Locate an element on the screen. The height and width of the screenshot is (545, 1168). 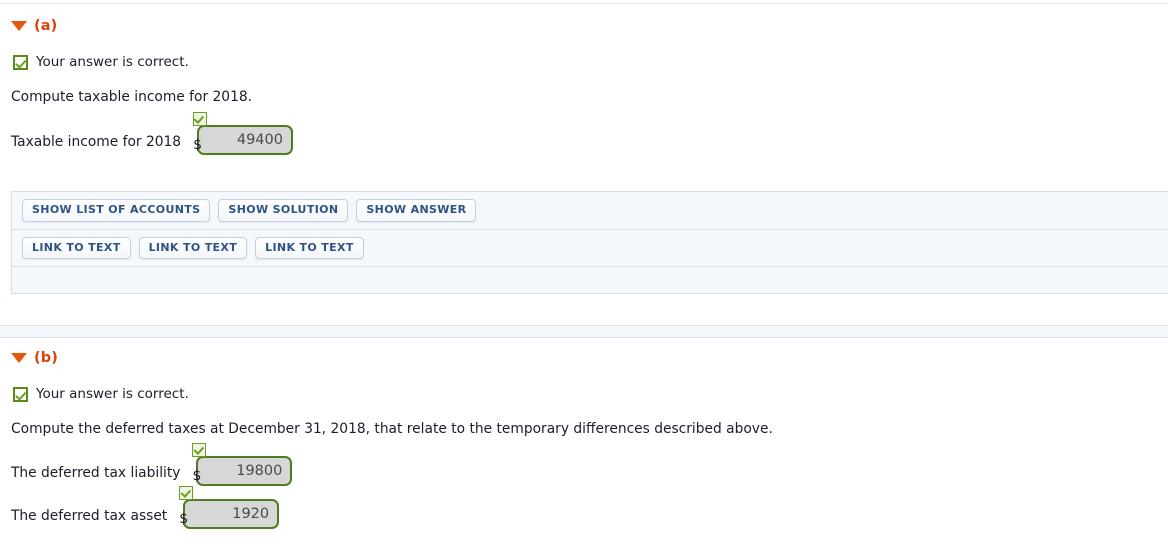
deferred-tax-liability-input is located at coordinates (244, 471).